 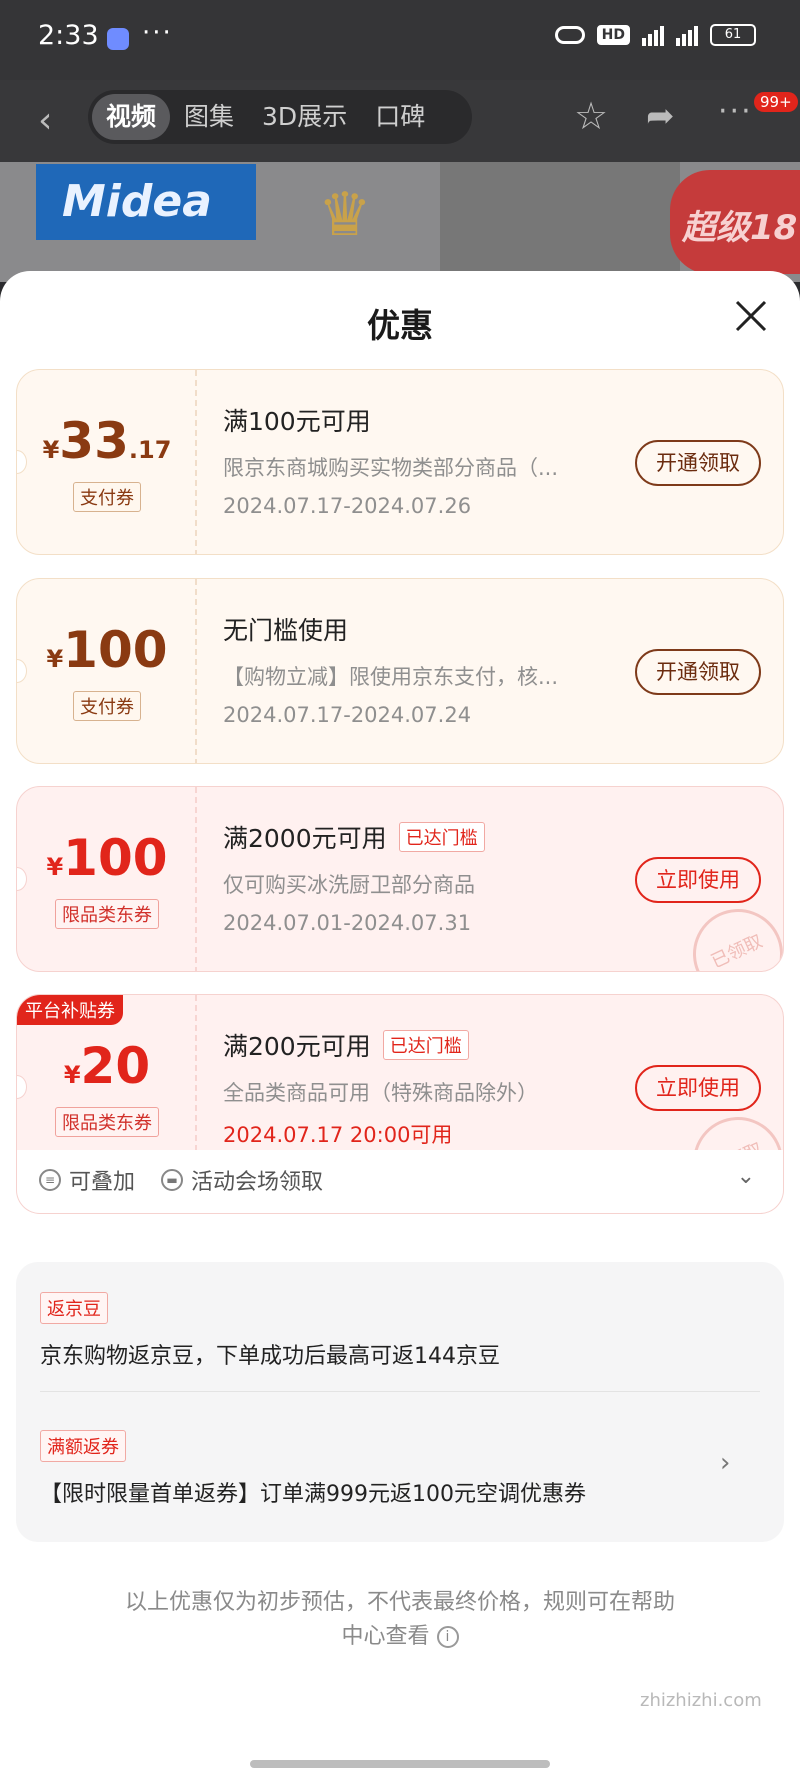 What do you see at coordinates (725, 1463) in the screenshot?
I see `chevron-right-icon: ›` at bounding box center [725, 1463].